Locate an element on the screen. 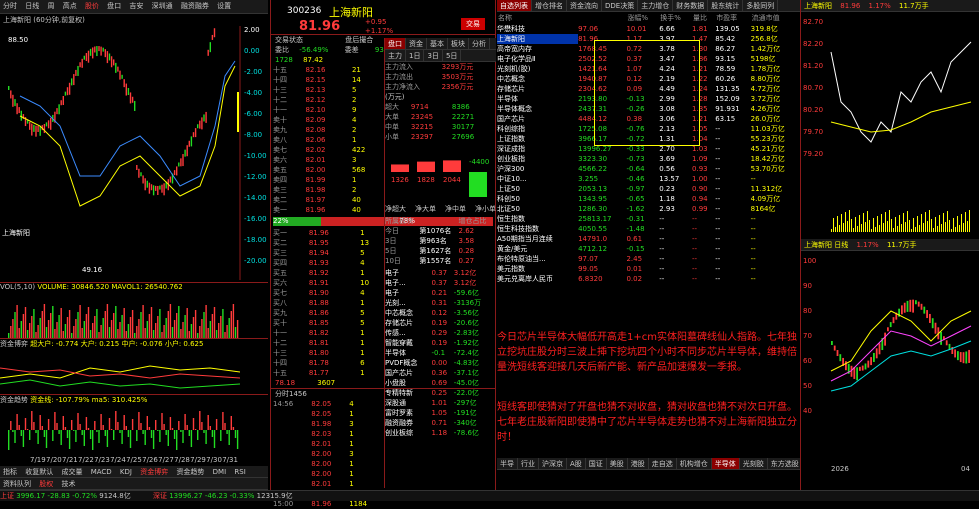 This screenshot has width=979, height=509. sector-row: 电子...0.373.12亿 is located at coordinates (439, 283).